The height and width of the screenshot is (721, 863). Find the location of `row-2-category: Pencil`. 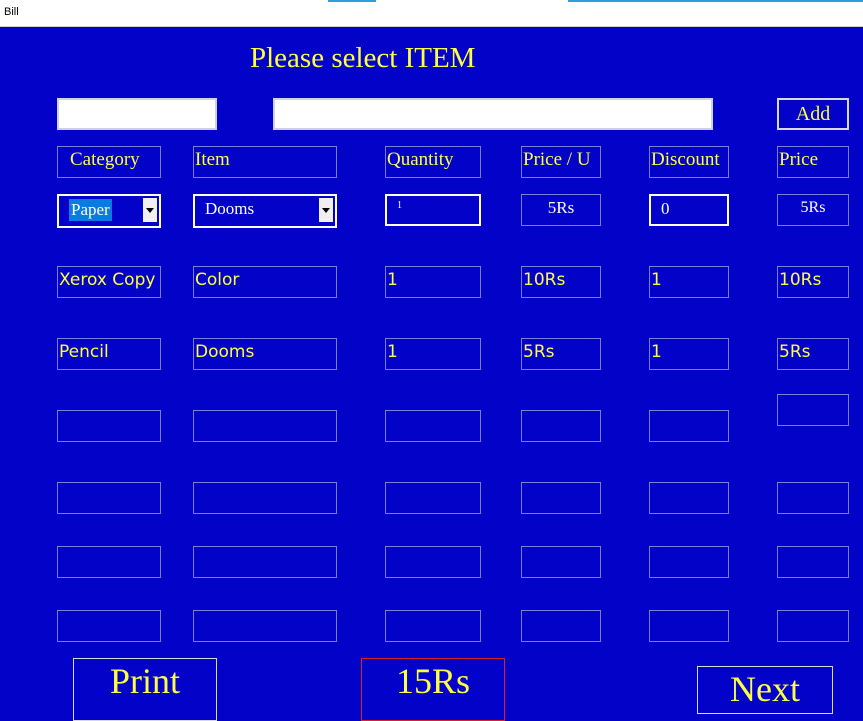

row-2-category: Pencil is located at coordinates (109, 354).